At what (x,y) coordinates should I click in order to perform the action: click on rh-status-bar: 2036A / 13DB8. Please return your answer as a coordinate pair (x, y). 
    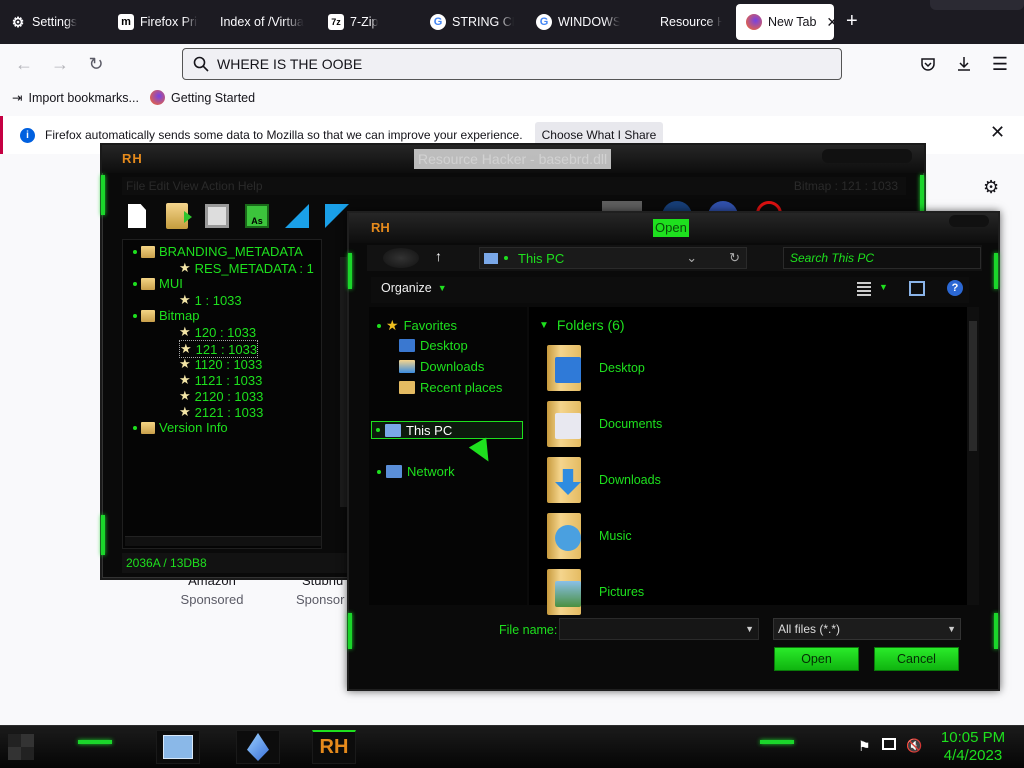
    Looking at the image, I should click on (238, 563).